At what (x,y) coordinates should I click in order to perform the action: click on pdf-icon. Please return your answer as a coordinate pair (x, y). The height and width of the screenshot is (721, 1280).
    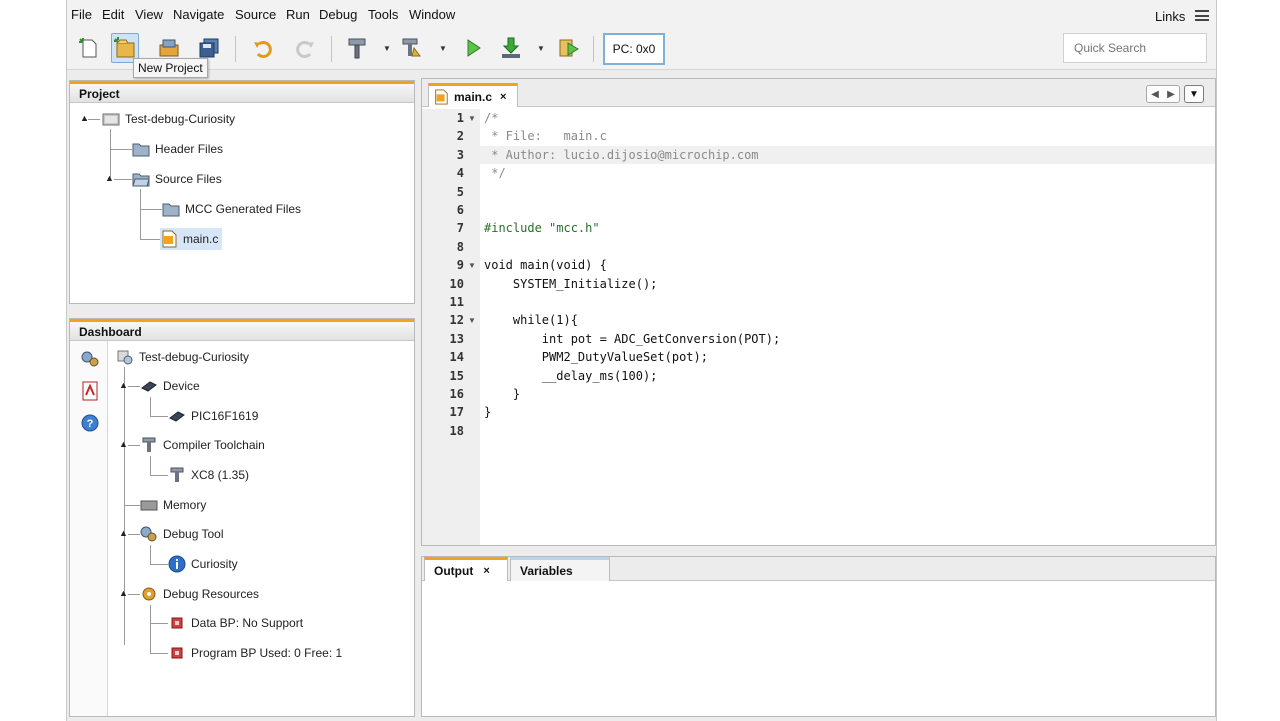
    Looking at the image, I should click on (90, 391).